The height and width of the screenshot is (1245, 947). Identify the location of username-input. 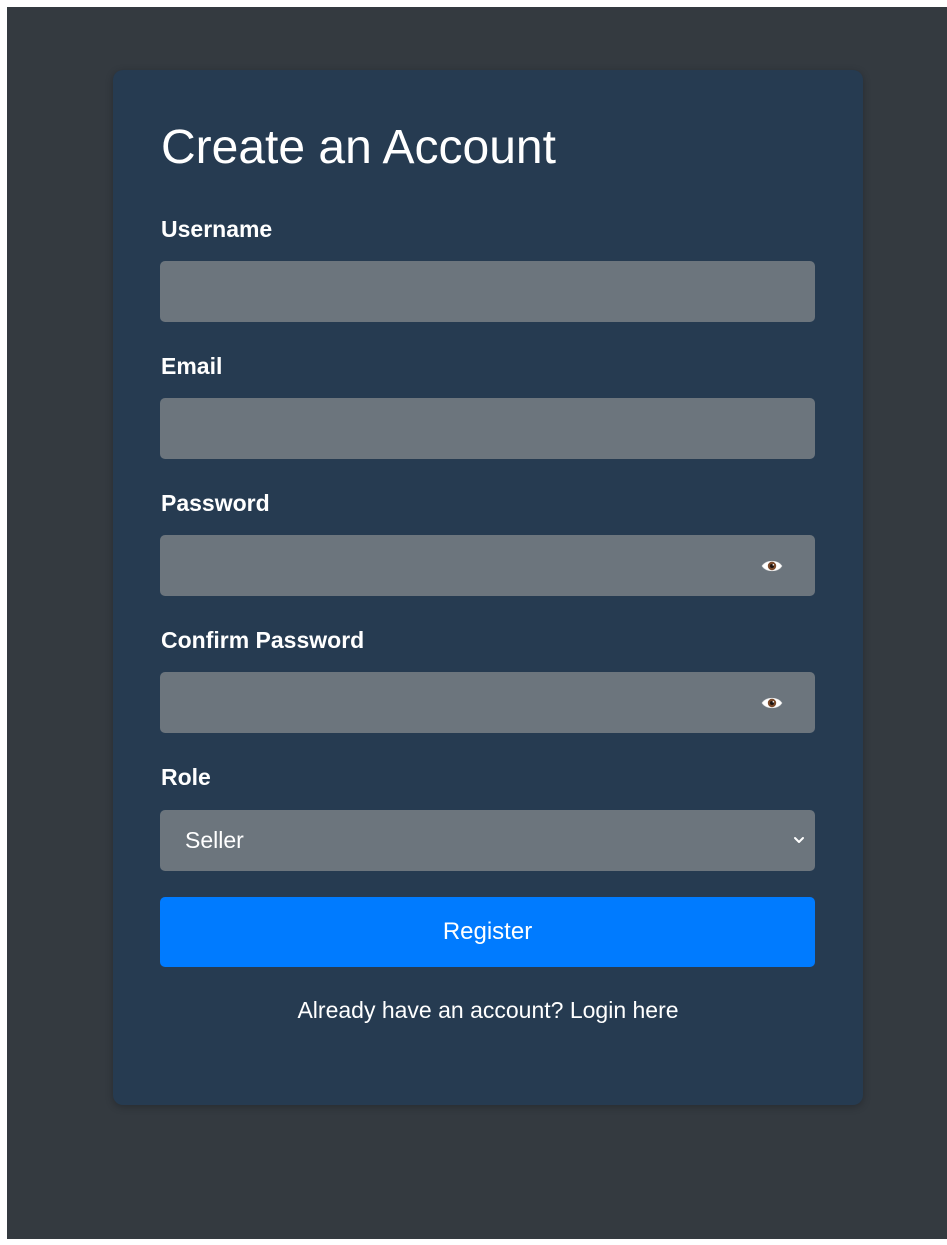
(487, 291).